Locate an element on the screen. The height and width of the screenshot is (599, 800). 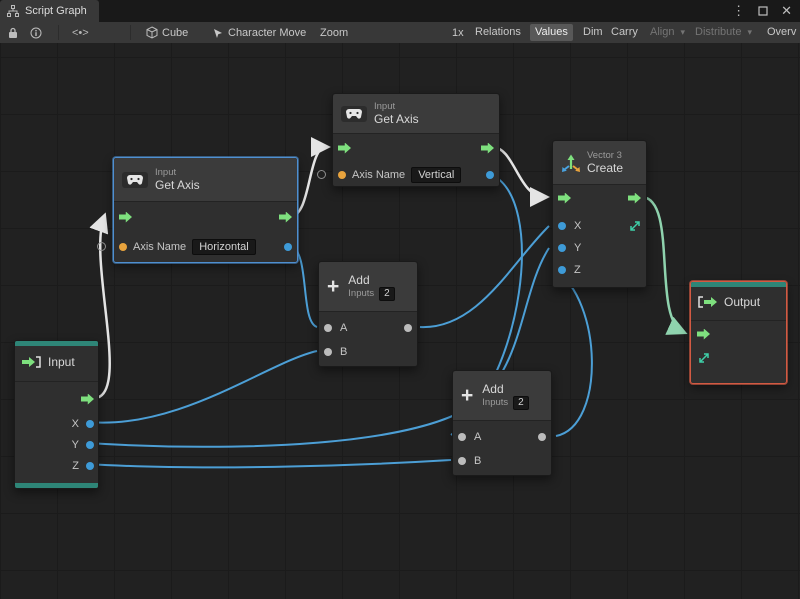
param-row: Axis Name Horizontal is located at coordinates (205, 247).